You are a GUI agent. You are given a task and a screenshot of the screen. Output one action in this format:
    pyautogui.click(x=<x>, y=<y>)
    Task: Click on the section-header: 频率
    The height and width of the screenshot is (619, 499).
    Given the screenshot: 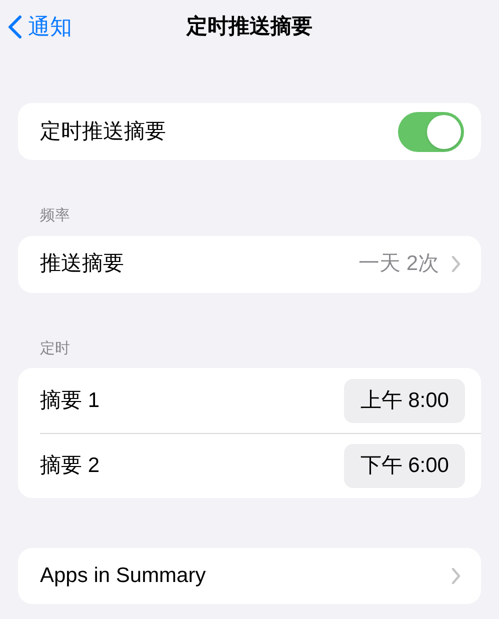 What is the action you would take?
    pyautogui.click(x=55, y=216)
    